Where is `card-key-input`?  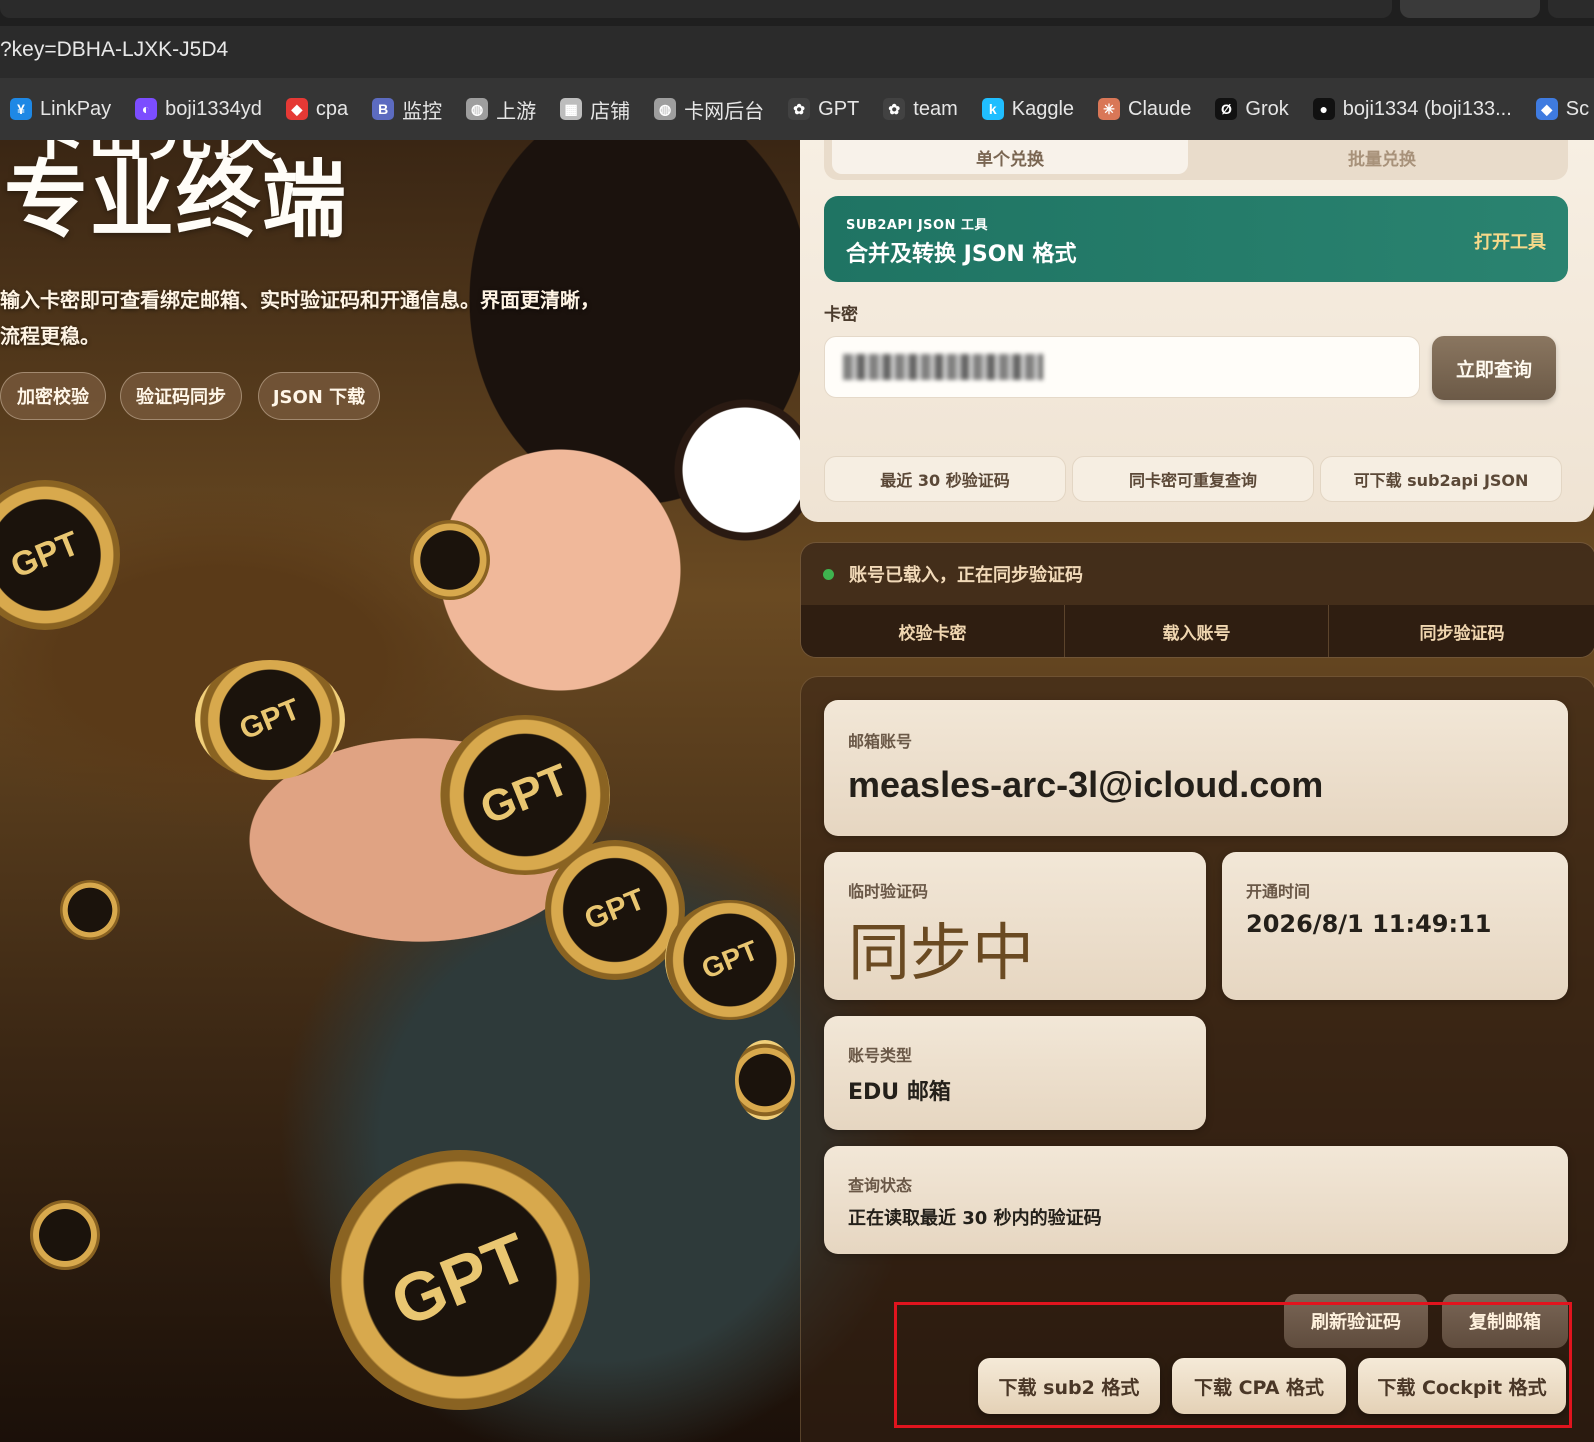
card-key-input is located at coordinates (1122, 367).